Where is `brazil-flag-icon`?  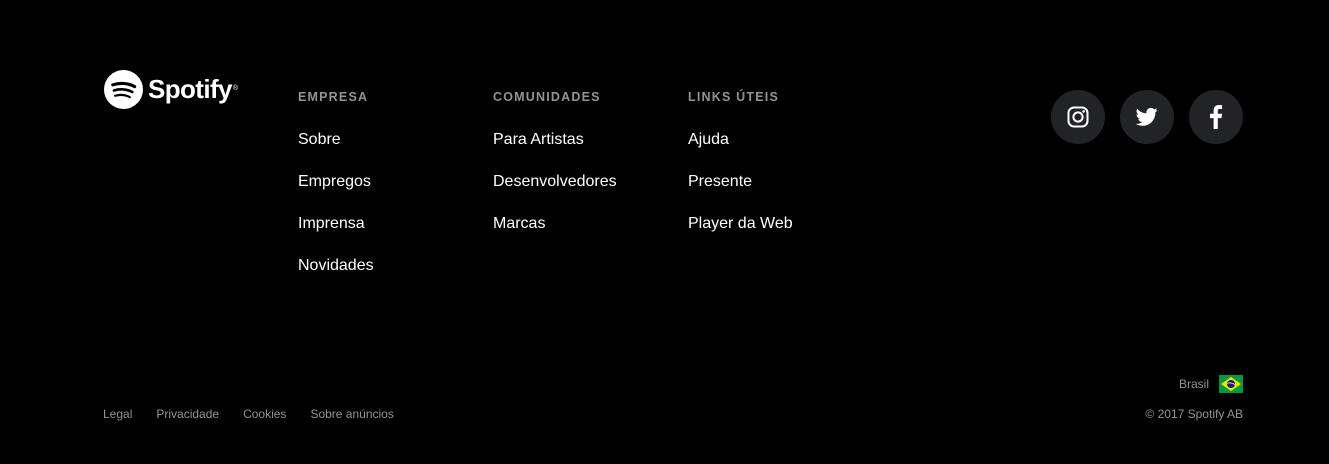 brazil-flag-icon is located at coordinates (1231, 384).